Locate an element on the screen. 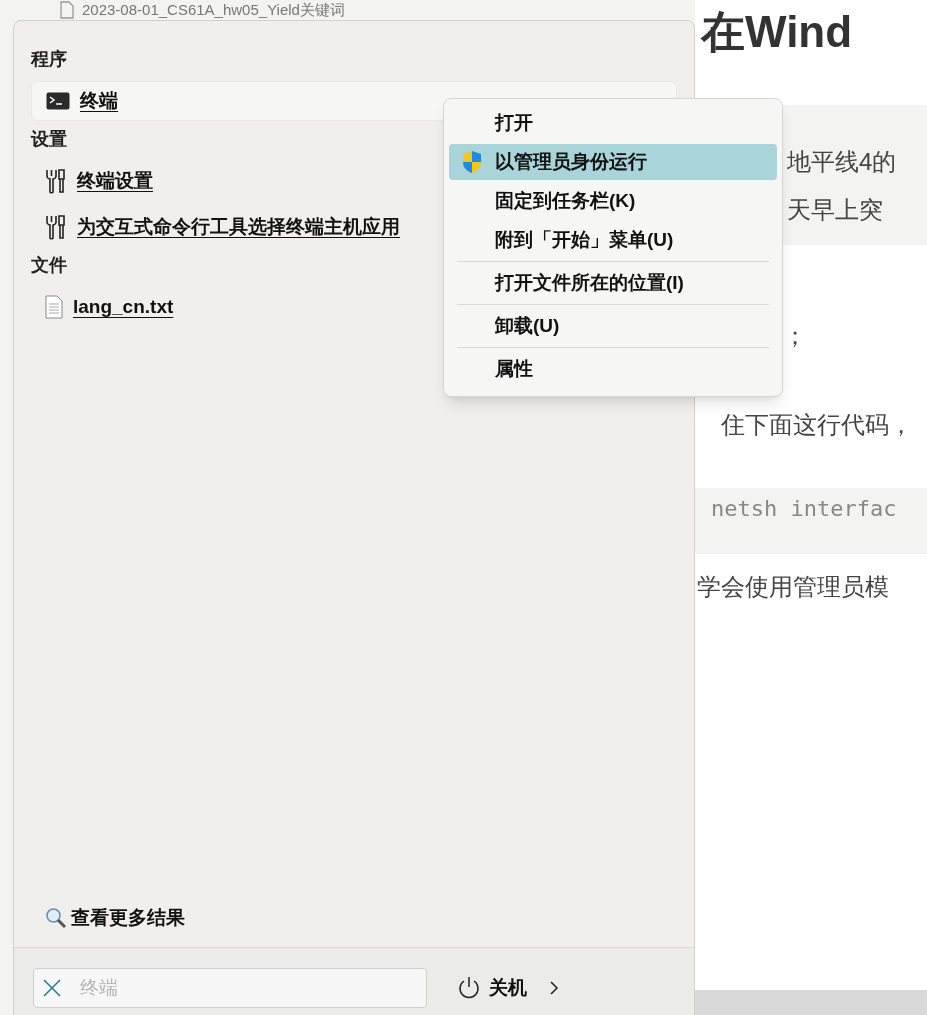 The image size is (927, 1015). quote-text: 天早上突 is located at coordinates (835, 210).